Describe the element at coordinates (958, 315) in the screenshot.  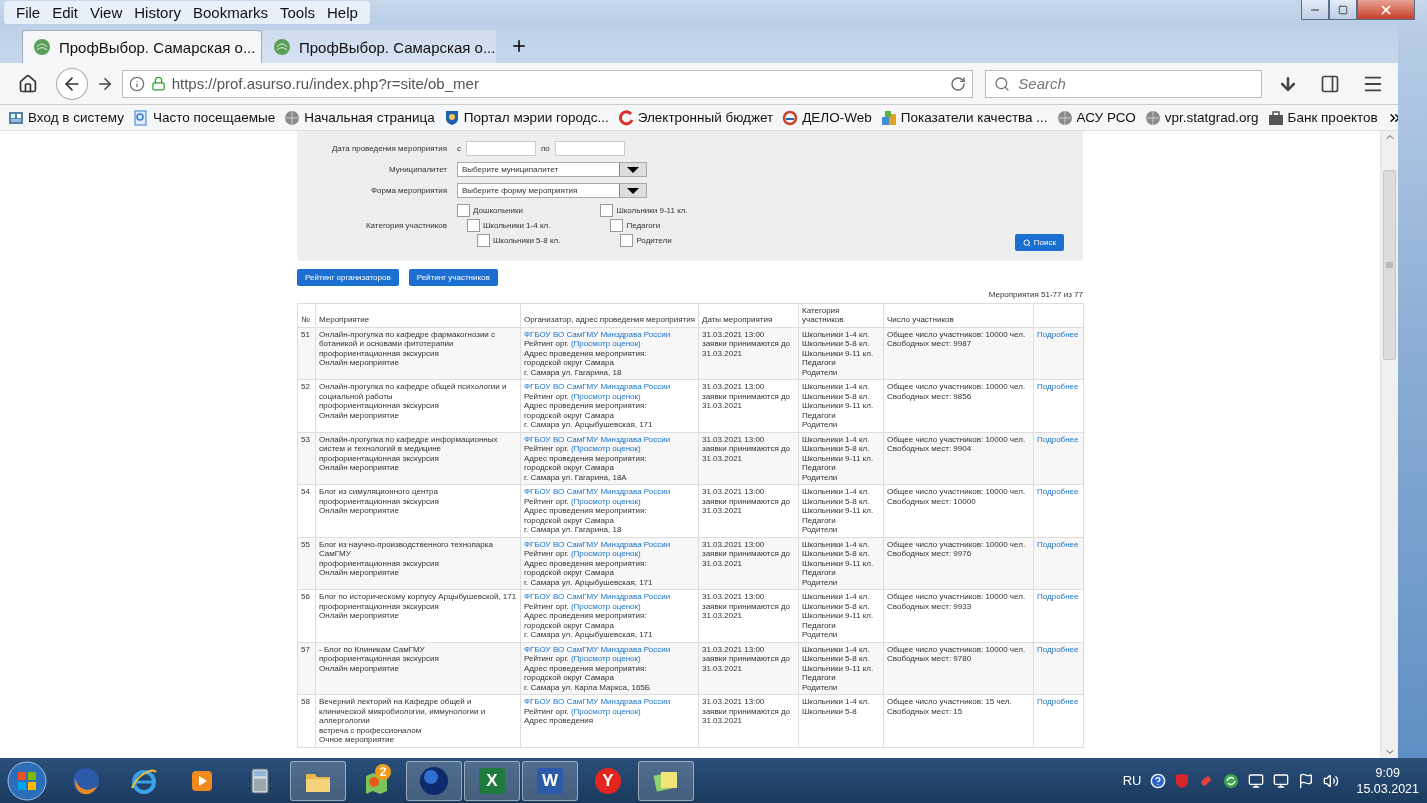
I see `column-header: Число участников` at that location.